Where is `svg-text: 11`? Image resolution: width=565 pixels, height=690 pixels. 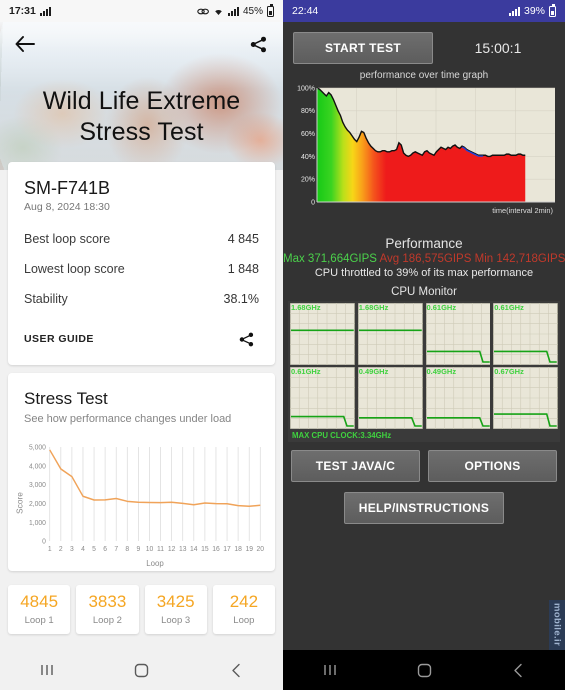 svg-text: 11 is located at coordinates (160, 549).